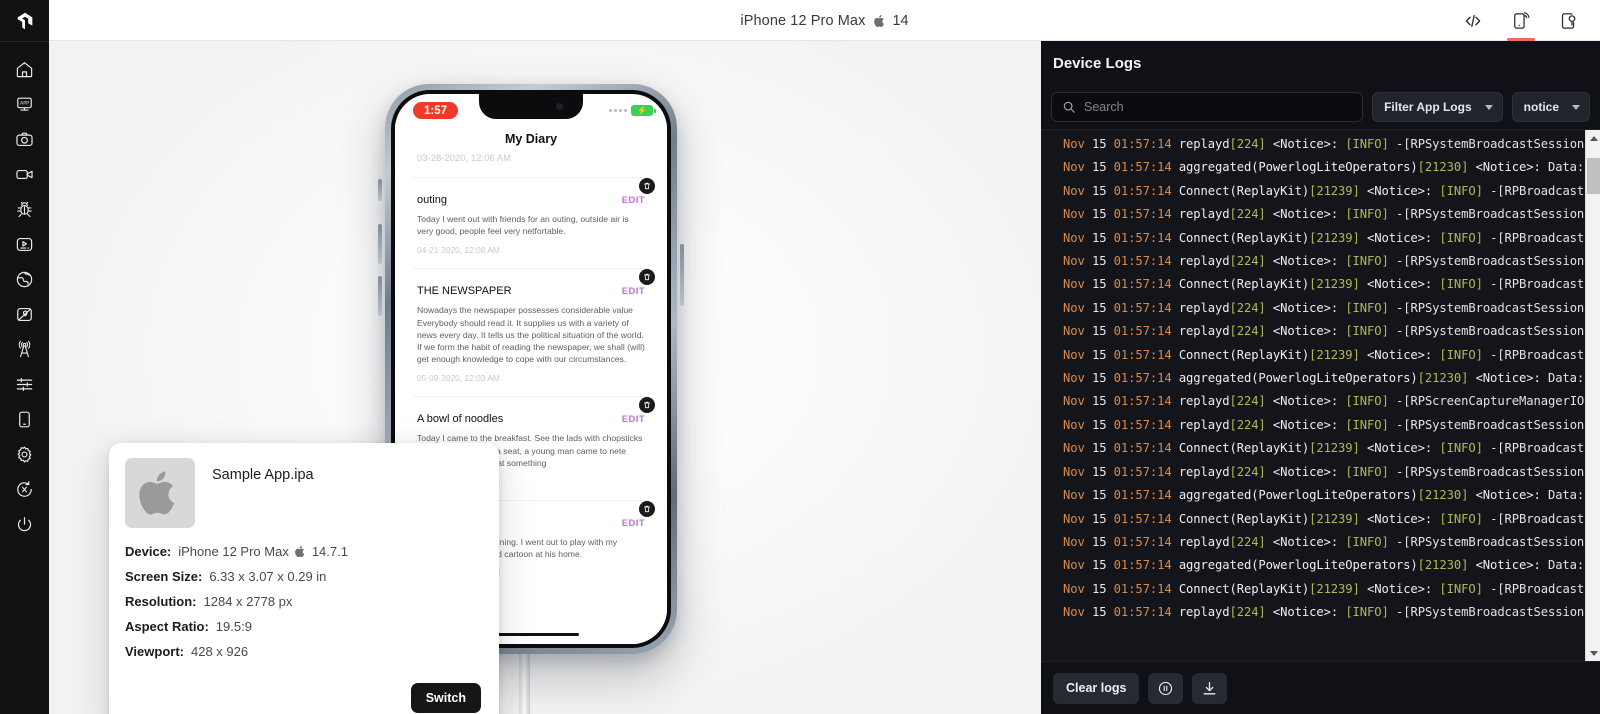  Describe the element at coordinates (1218, 107) in the screenshot. I see `search-input` at that location.